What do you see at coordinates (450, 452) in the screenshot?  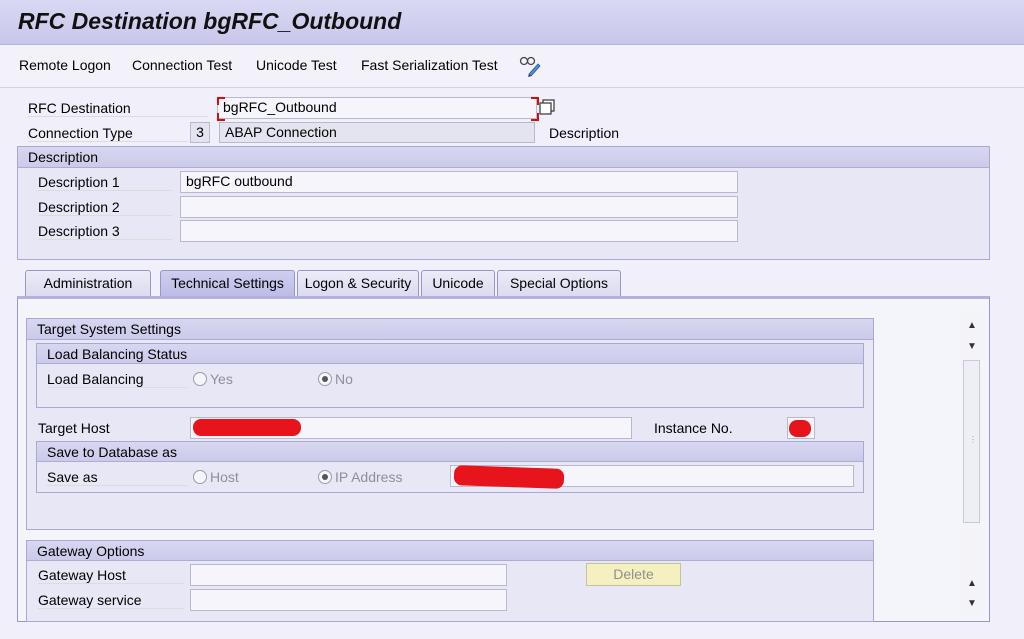 I see `save-to-database-title: Save to Database as` at bounding box center [450, 452].